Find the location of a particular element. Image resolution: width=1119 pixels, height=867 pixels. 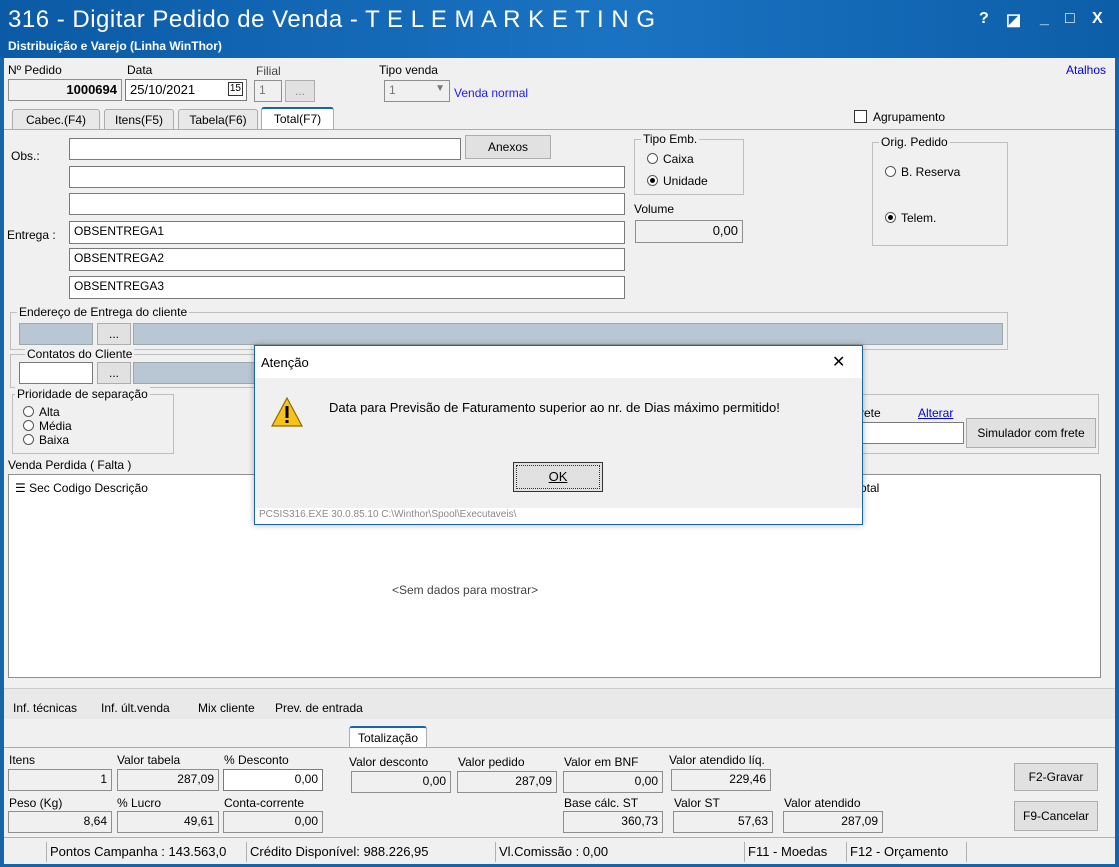

radio-caixa: Caixa is located at coordinates (670, 159).